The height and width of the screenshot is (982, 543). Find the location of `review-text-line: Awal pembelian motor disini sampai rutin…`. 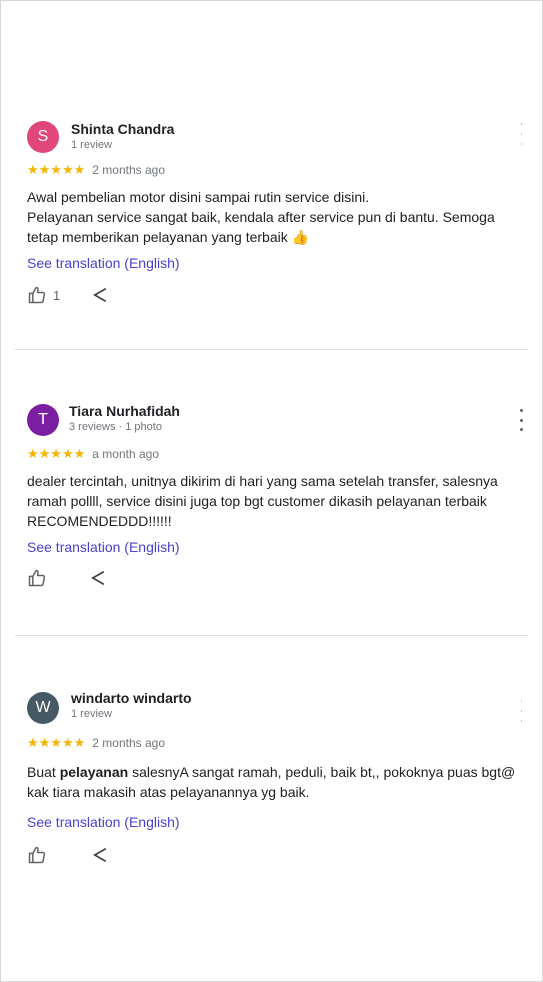

review-text-line: Awal pembelian motor disini sampai rutin… is located at coordinates (198, 197).